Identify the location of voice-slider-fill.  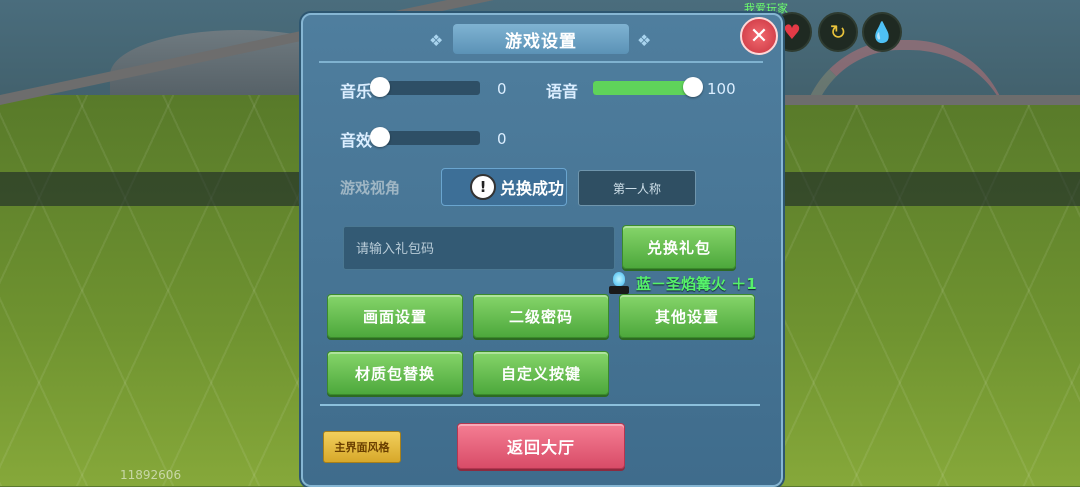
(643, 88).